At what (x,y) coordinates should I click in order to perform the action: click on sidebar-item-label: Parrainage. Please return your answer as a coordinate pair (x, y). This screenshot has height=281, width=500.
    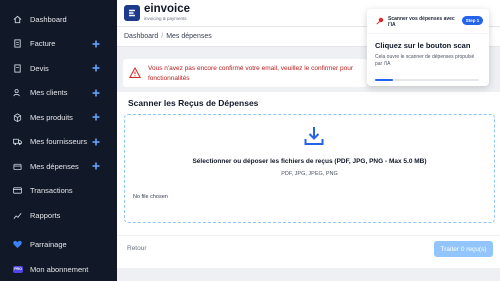
    Looking at the image, I should click on (48, 245).